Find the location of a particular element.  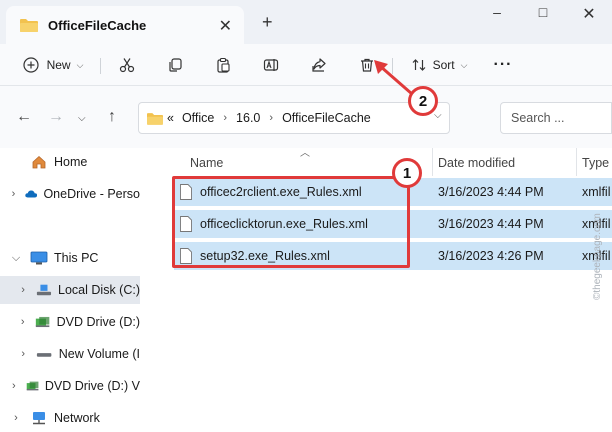

address-history-chevron-icon: ⌵ is located at coordinates (438, 115).